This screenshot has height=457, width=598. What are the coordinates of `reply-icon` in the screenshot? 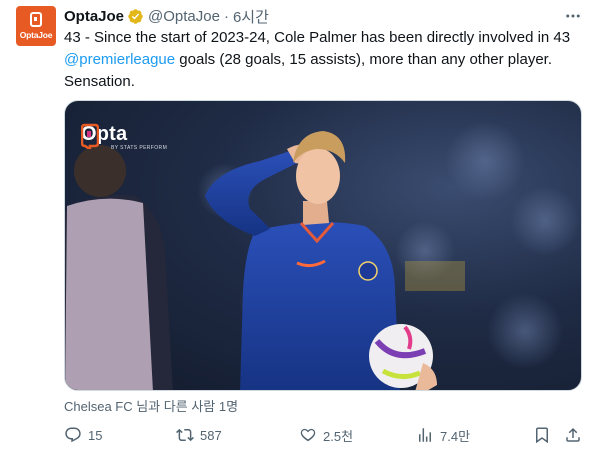 It's located at (73, 435).